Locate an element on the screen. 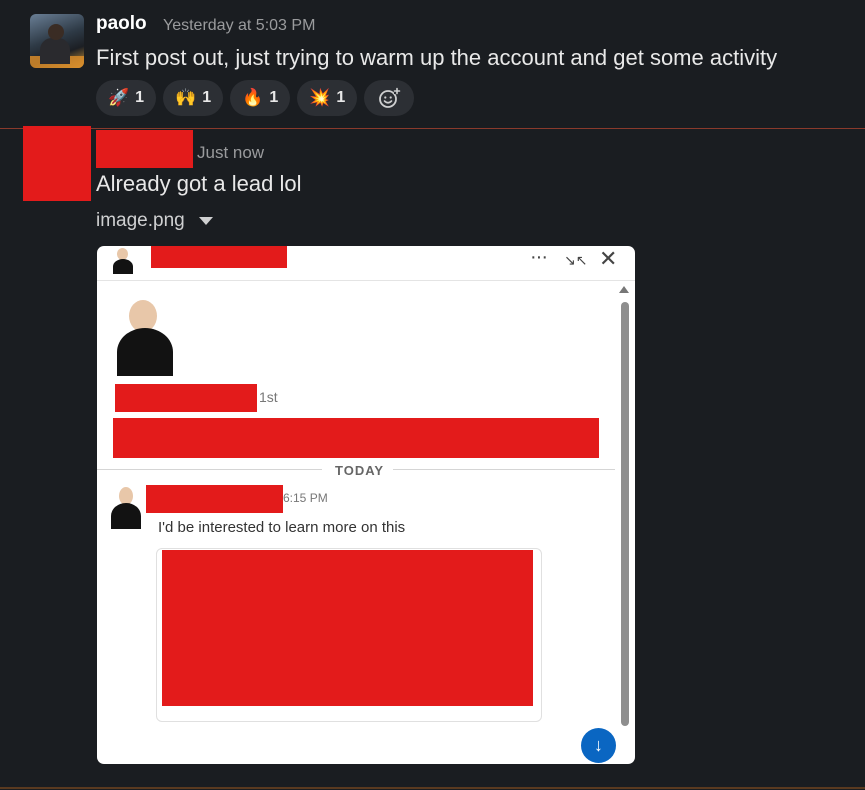 This screenshot has width=865, height=790. message-time: 6:15 PM is located at coordinates (305, 498).